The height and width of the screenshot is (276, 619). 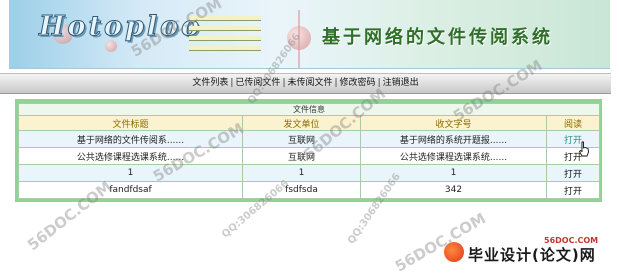 I want to click on brand-logo: 56DOC.COM 毕业设计(论文)网, so click(x=528, y=251).